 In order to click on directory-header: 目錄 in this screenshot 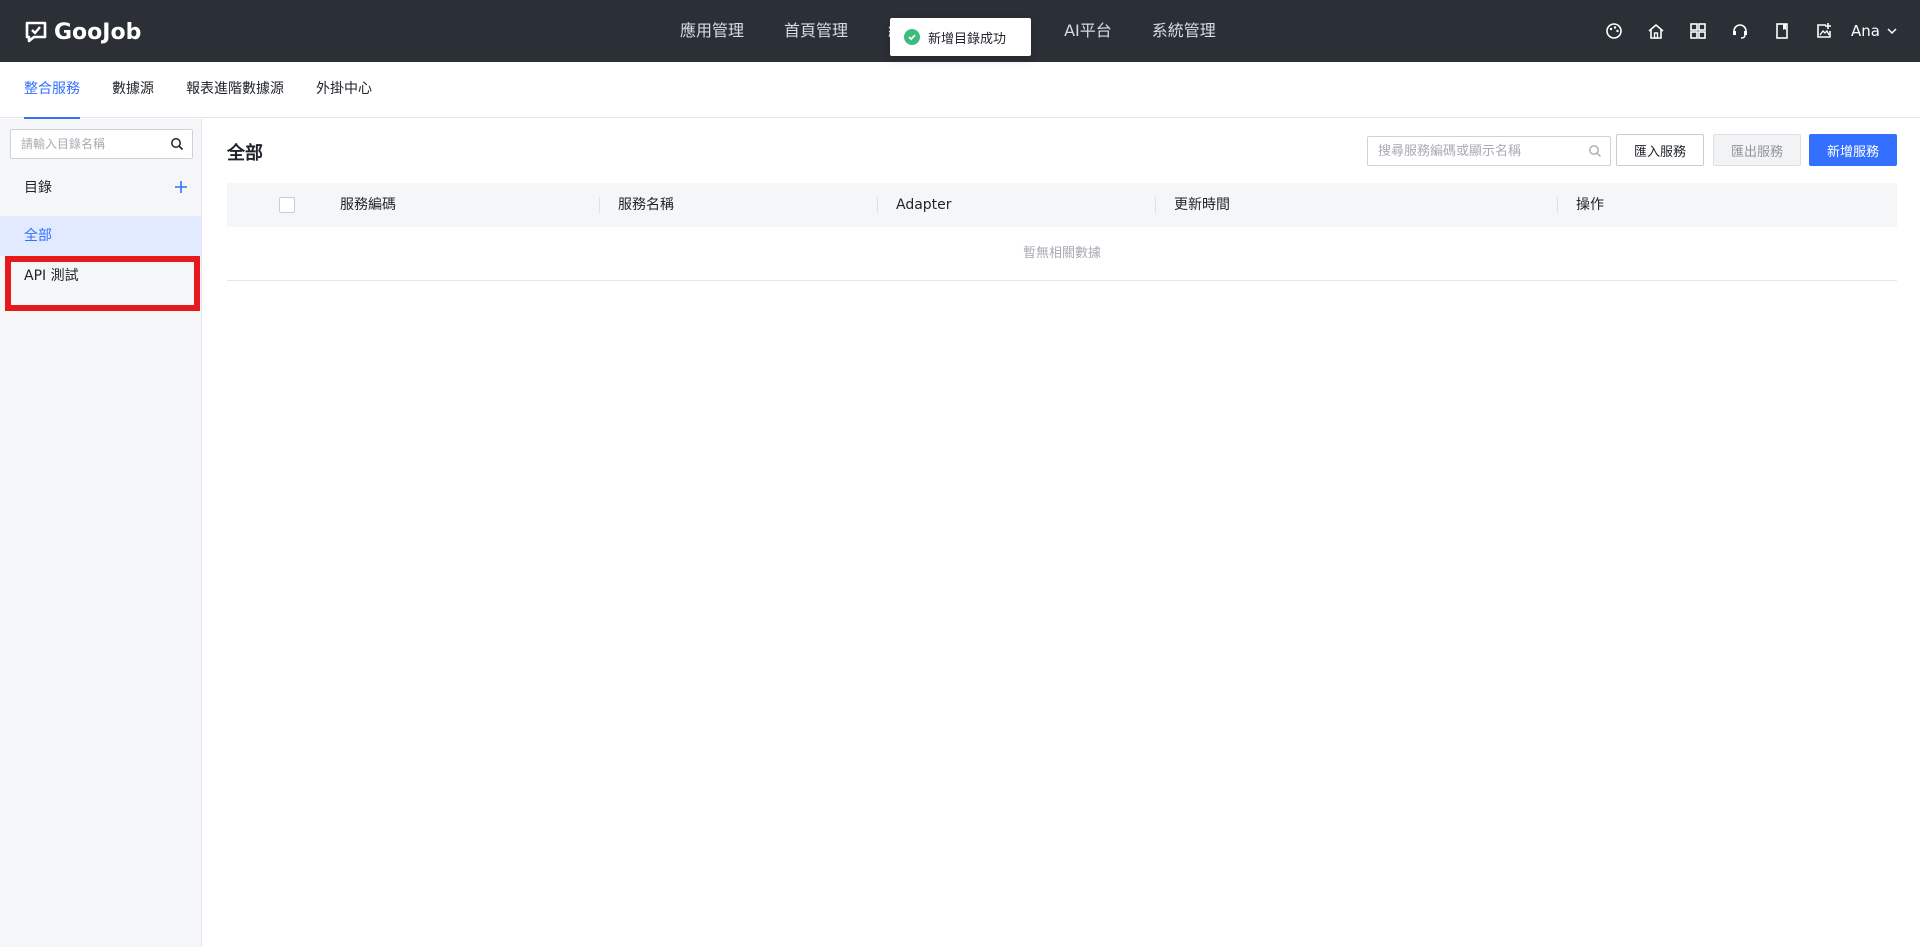, I will do `click(106, 187)`.